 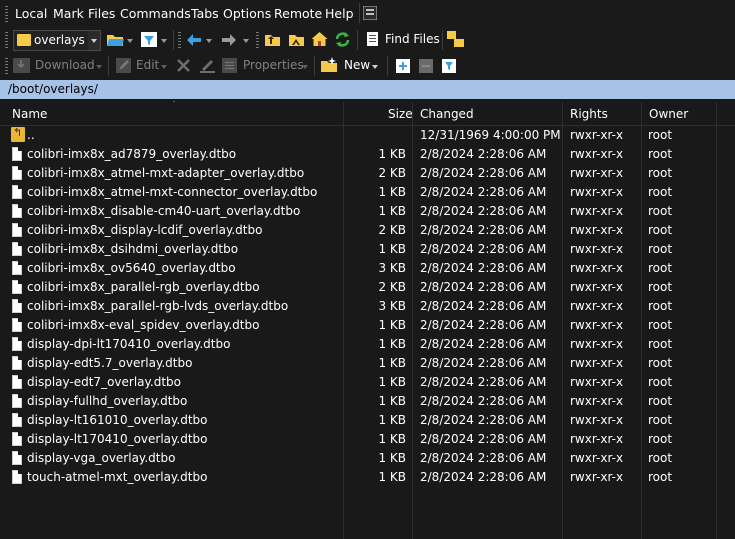 What do you see at coordinates (426, 66) in the screenshot?
I see `unselect-files-icon` at bounding box center [426, 66].